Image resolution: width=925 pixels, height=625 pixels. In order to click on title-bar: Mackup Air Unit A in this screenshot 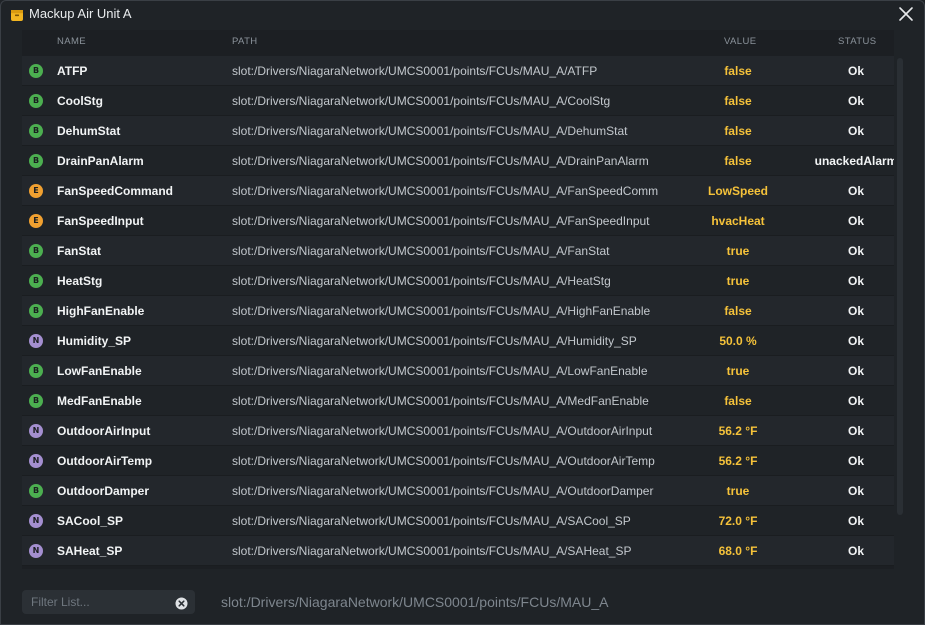, I will do `click(462, 14)`.